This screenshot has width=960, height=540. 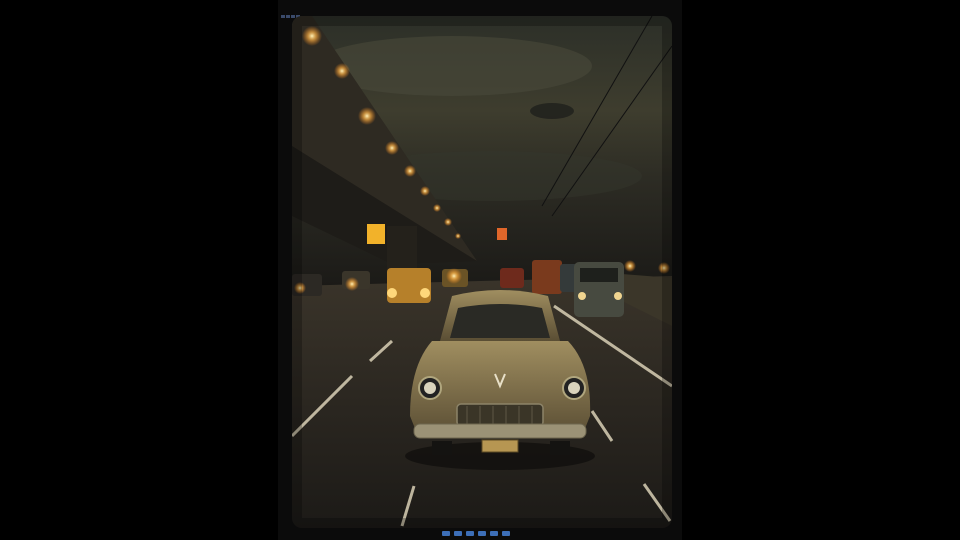 What do you see at coordinates (479, 534) in the screenshot?
I see `bottom-indicator-icon` at bounding box center [479, 534].